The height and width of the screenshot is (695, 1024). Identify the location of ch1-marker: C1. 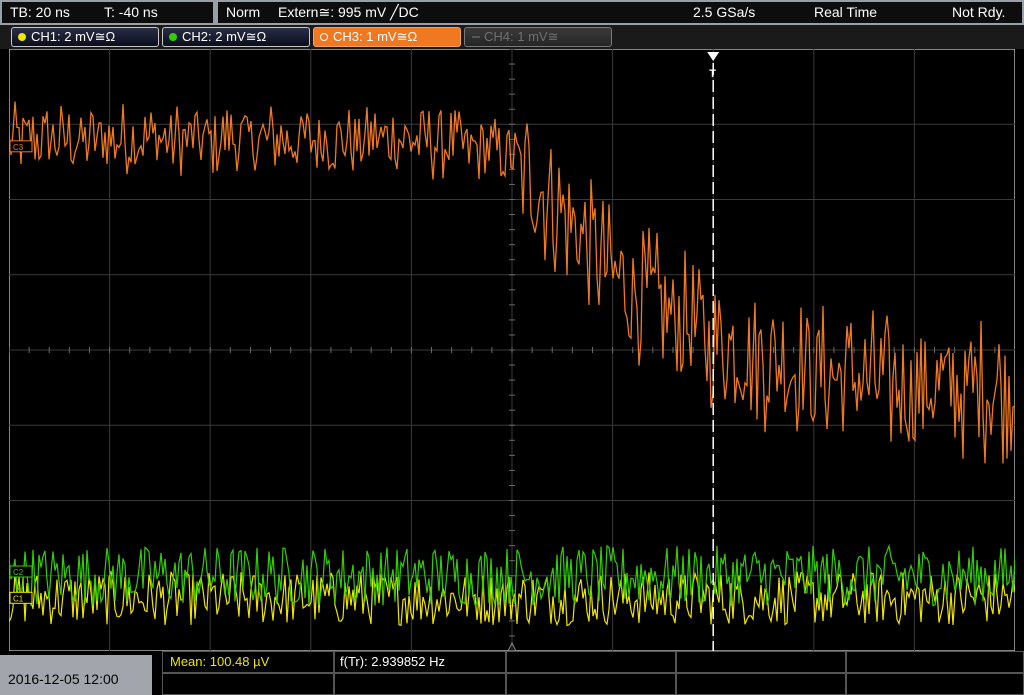
(21, 597).